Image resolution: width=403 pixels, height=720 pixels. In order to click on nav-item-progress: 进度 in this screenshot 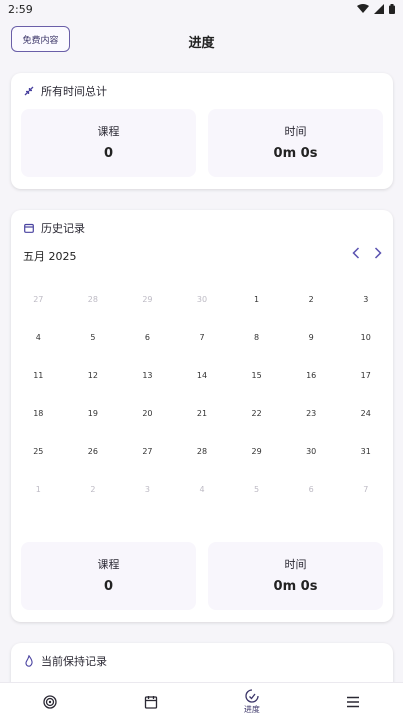, I will do `click(252, 701)`.